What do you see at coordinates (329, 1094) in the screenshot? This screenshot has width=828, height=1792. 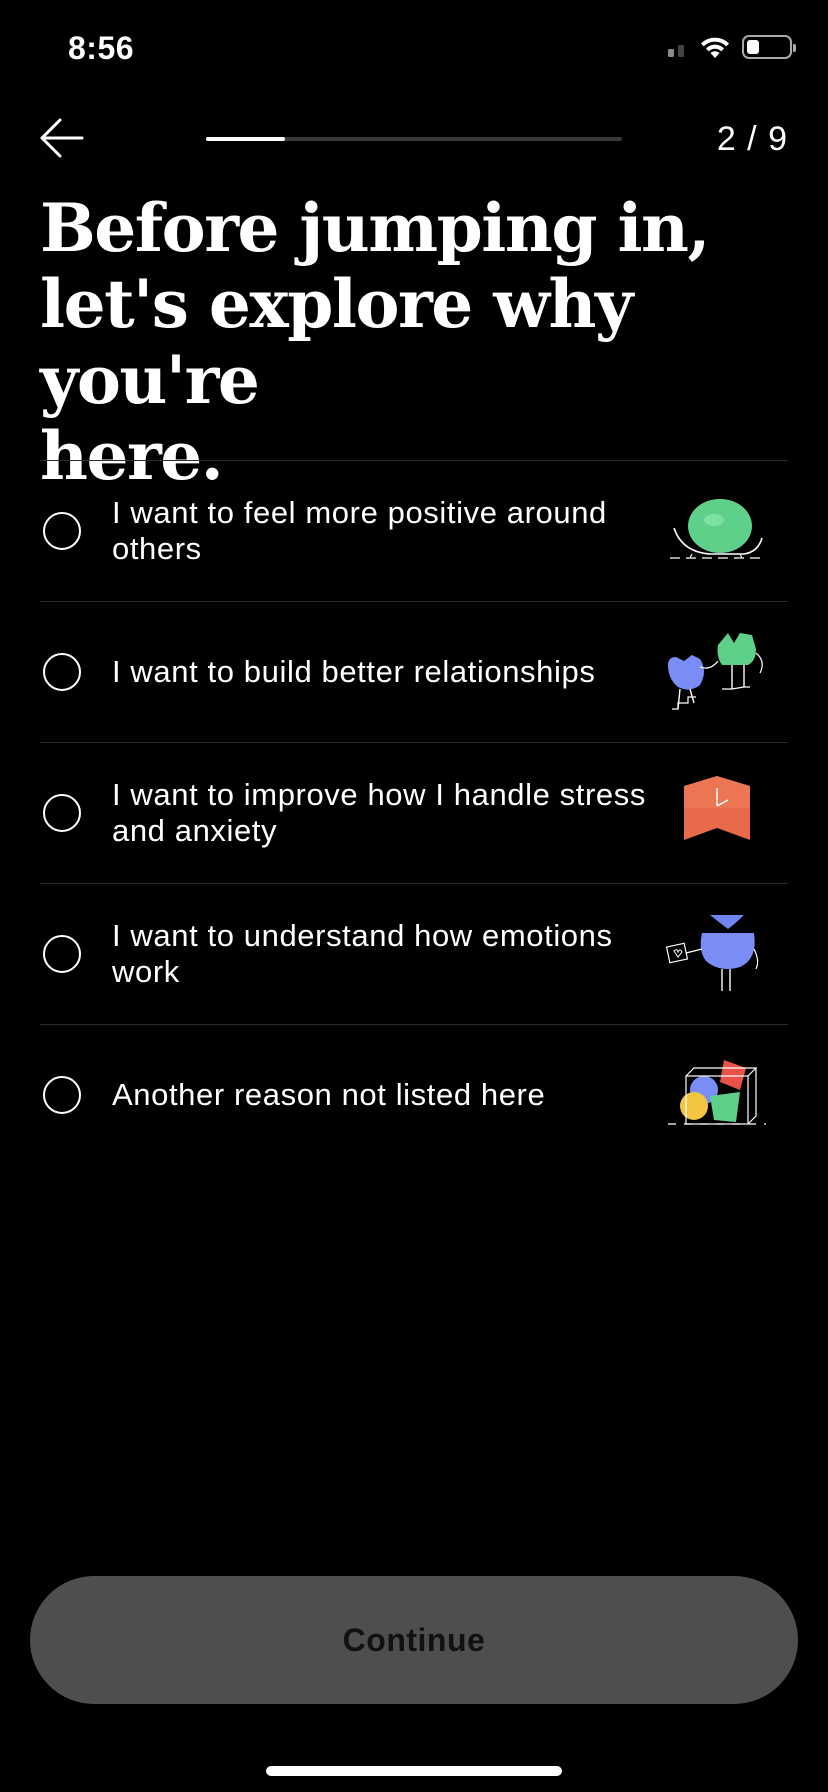 I see `option-label: Another reason not listed here` at bounding box center [329, 1094].